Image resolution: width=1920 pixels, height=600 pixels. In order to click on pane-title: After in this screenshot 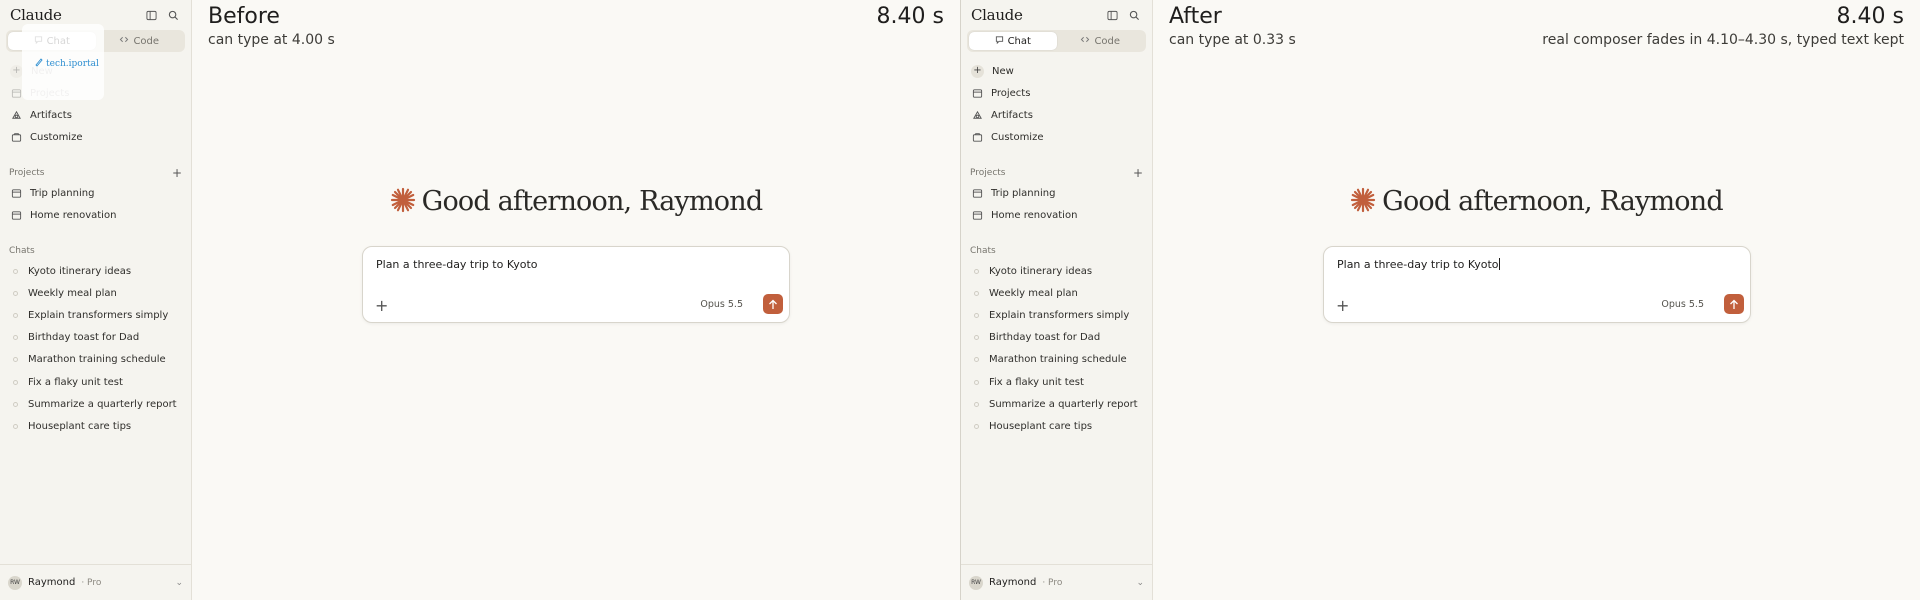, I will do `click(1195, 16)`.